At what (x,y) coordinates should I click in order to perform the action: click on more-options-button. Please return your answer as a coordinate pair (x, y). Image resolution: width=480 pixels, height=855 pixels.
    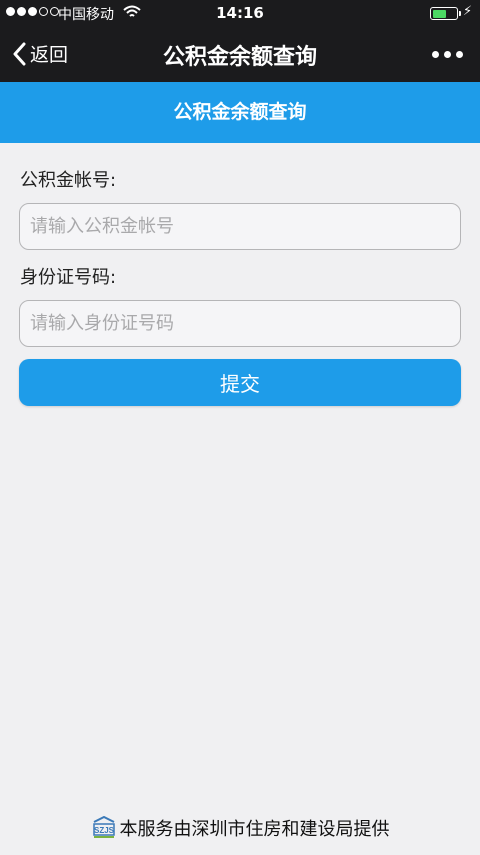
    Looking at the image, I should click on (447, 54).